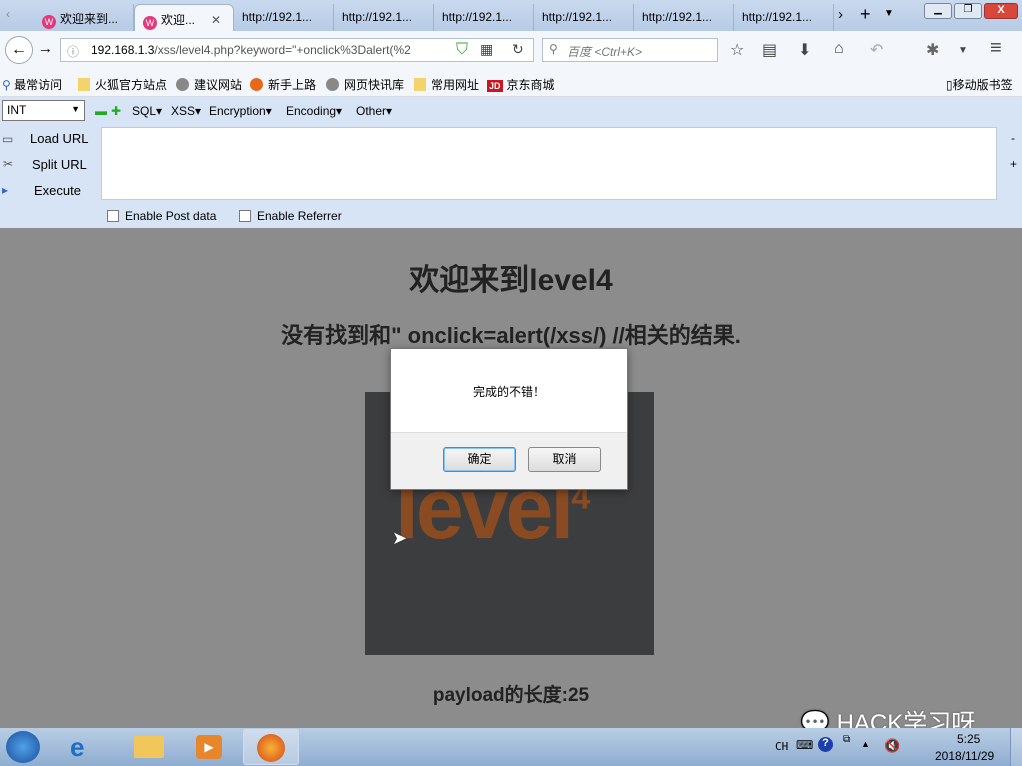 This screenshot has height=766, width=1022. I want to click on forward-icon: →, so click(45, 48).